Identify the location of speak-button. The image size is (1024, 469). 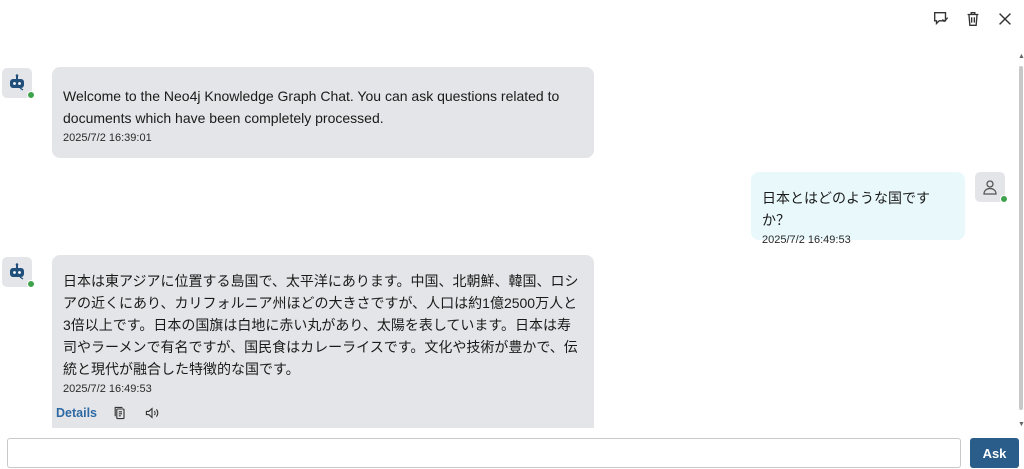
(152, 413).